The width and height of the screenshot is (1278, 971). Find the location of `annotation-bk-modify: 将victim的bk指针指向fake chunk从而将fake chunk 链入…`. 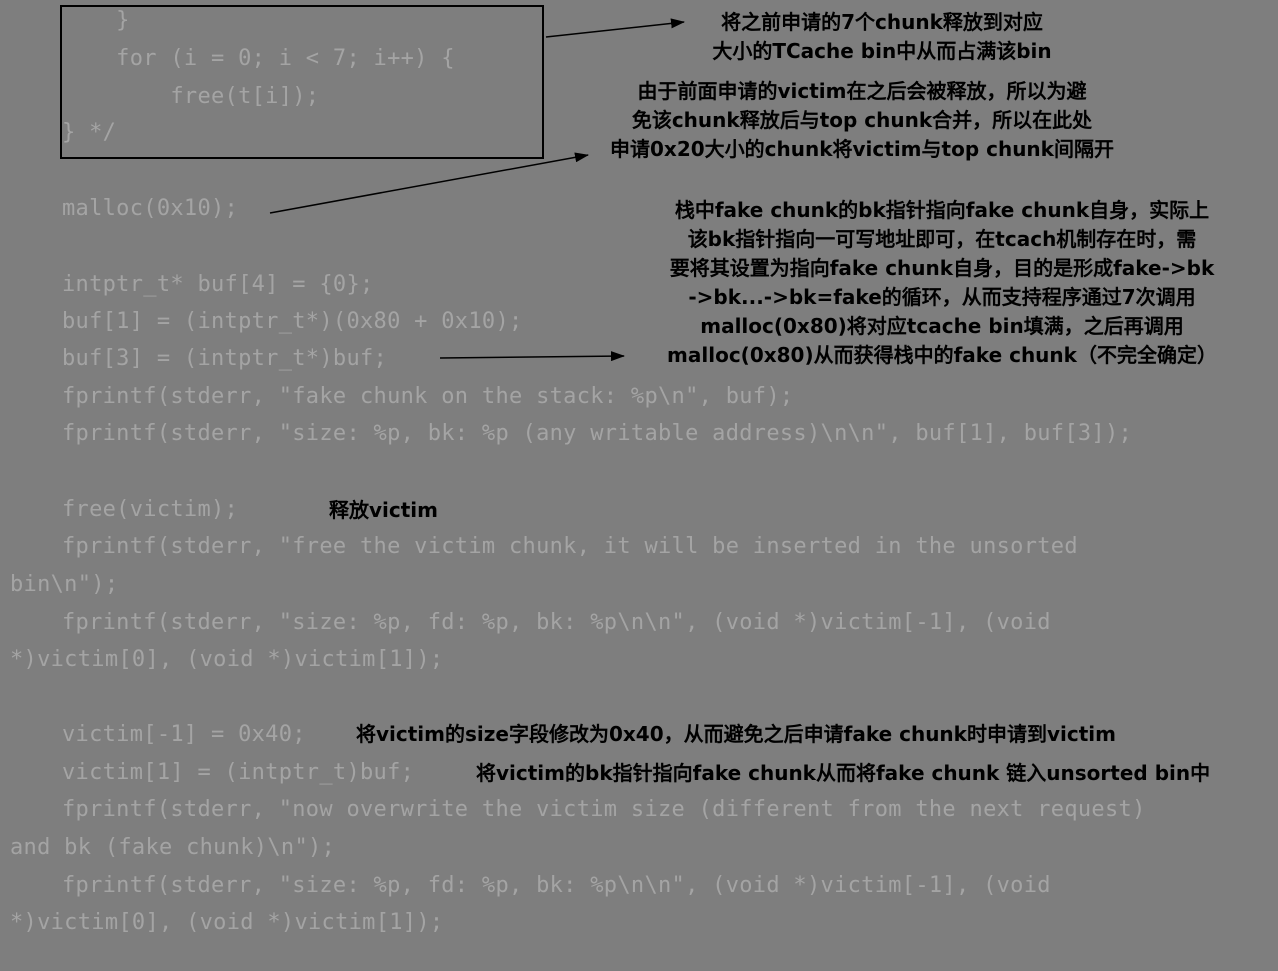

annotation-bk-modify: 将victim的bk指针指向fake chunk从而将fake chunk 链入… is located at coordinates (843, 773).